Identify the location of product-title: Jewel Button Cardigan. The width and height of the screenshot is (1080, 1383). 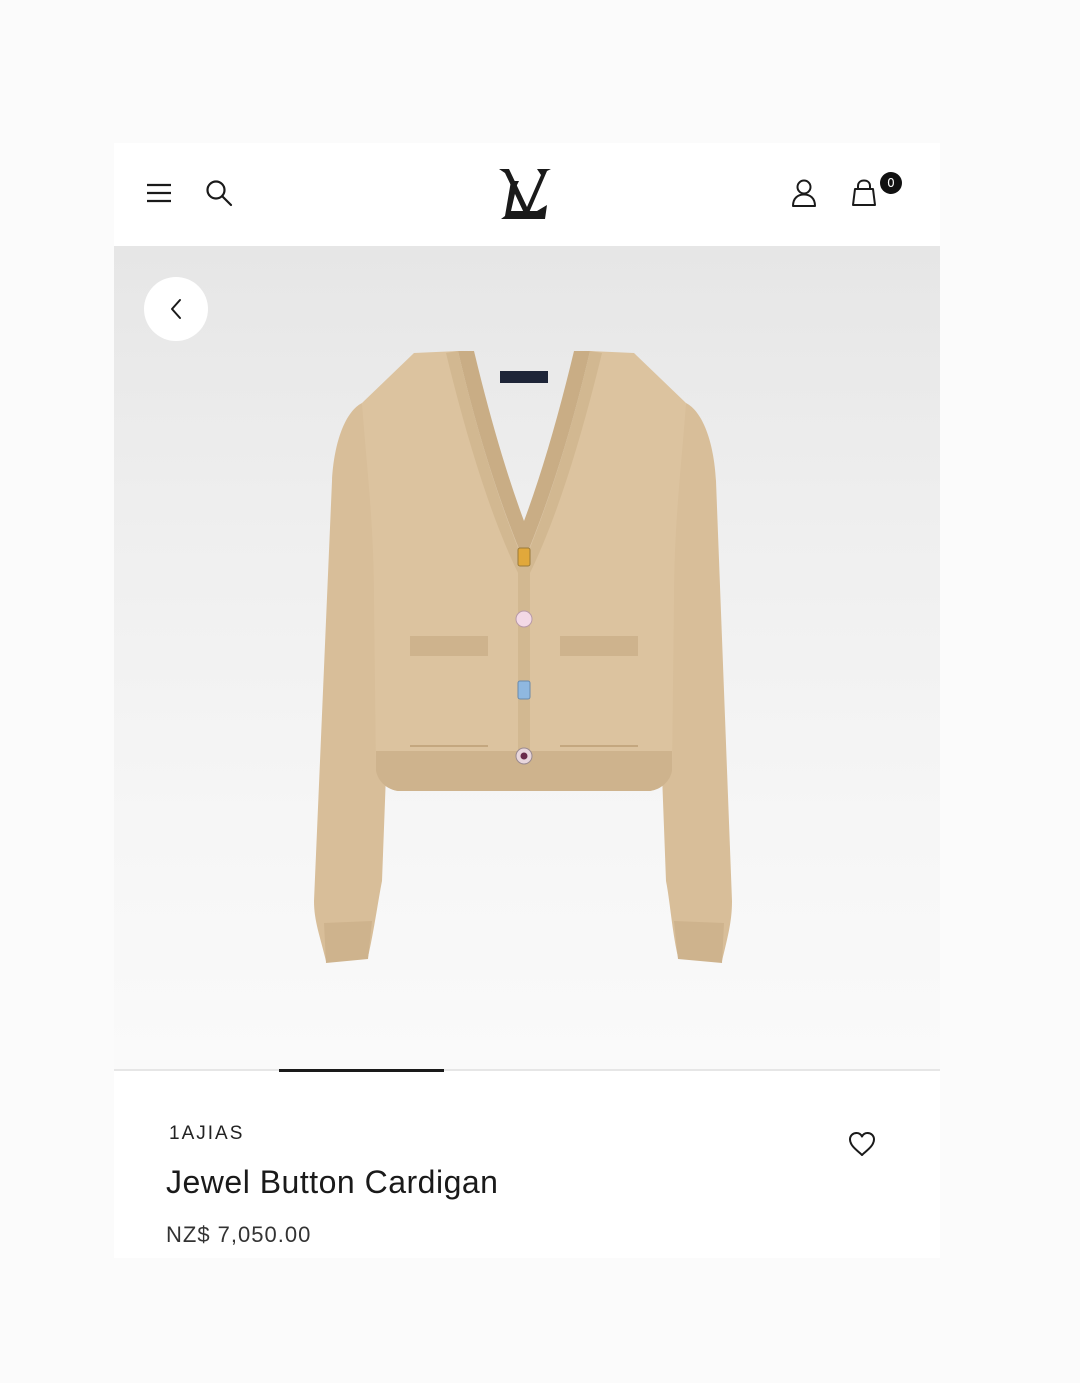
(332, 1182).